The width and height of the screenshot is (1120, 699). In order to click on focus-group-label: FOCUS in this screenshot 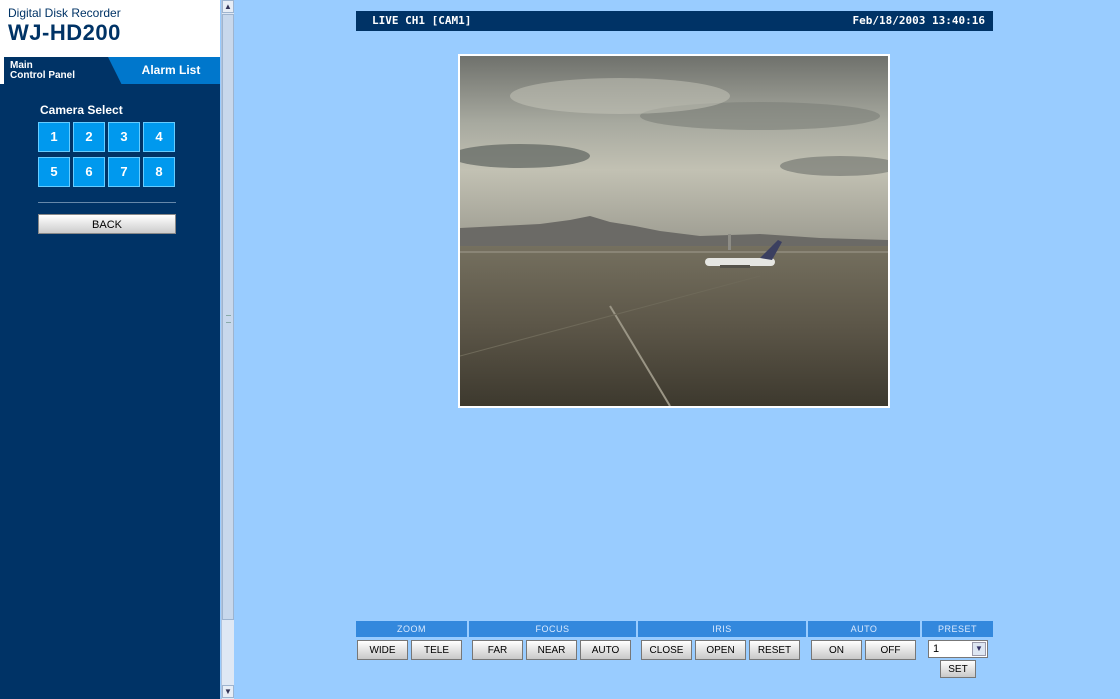, I will do `click(552, 629)`.